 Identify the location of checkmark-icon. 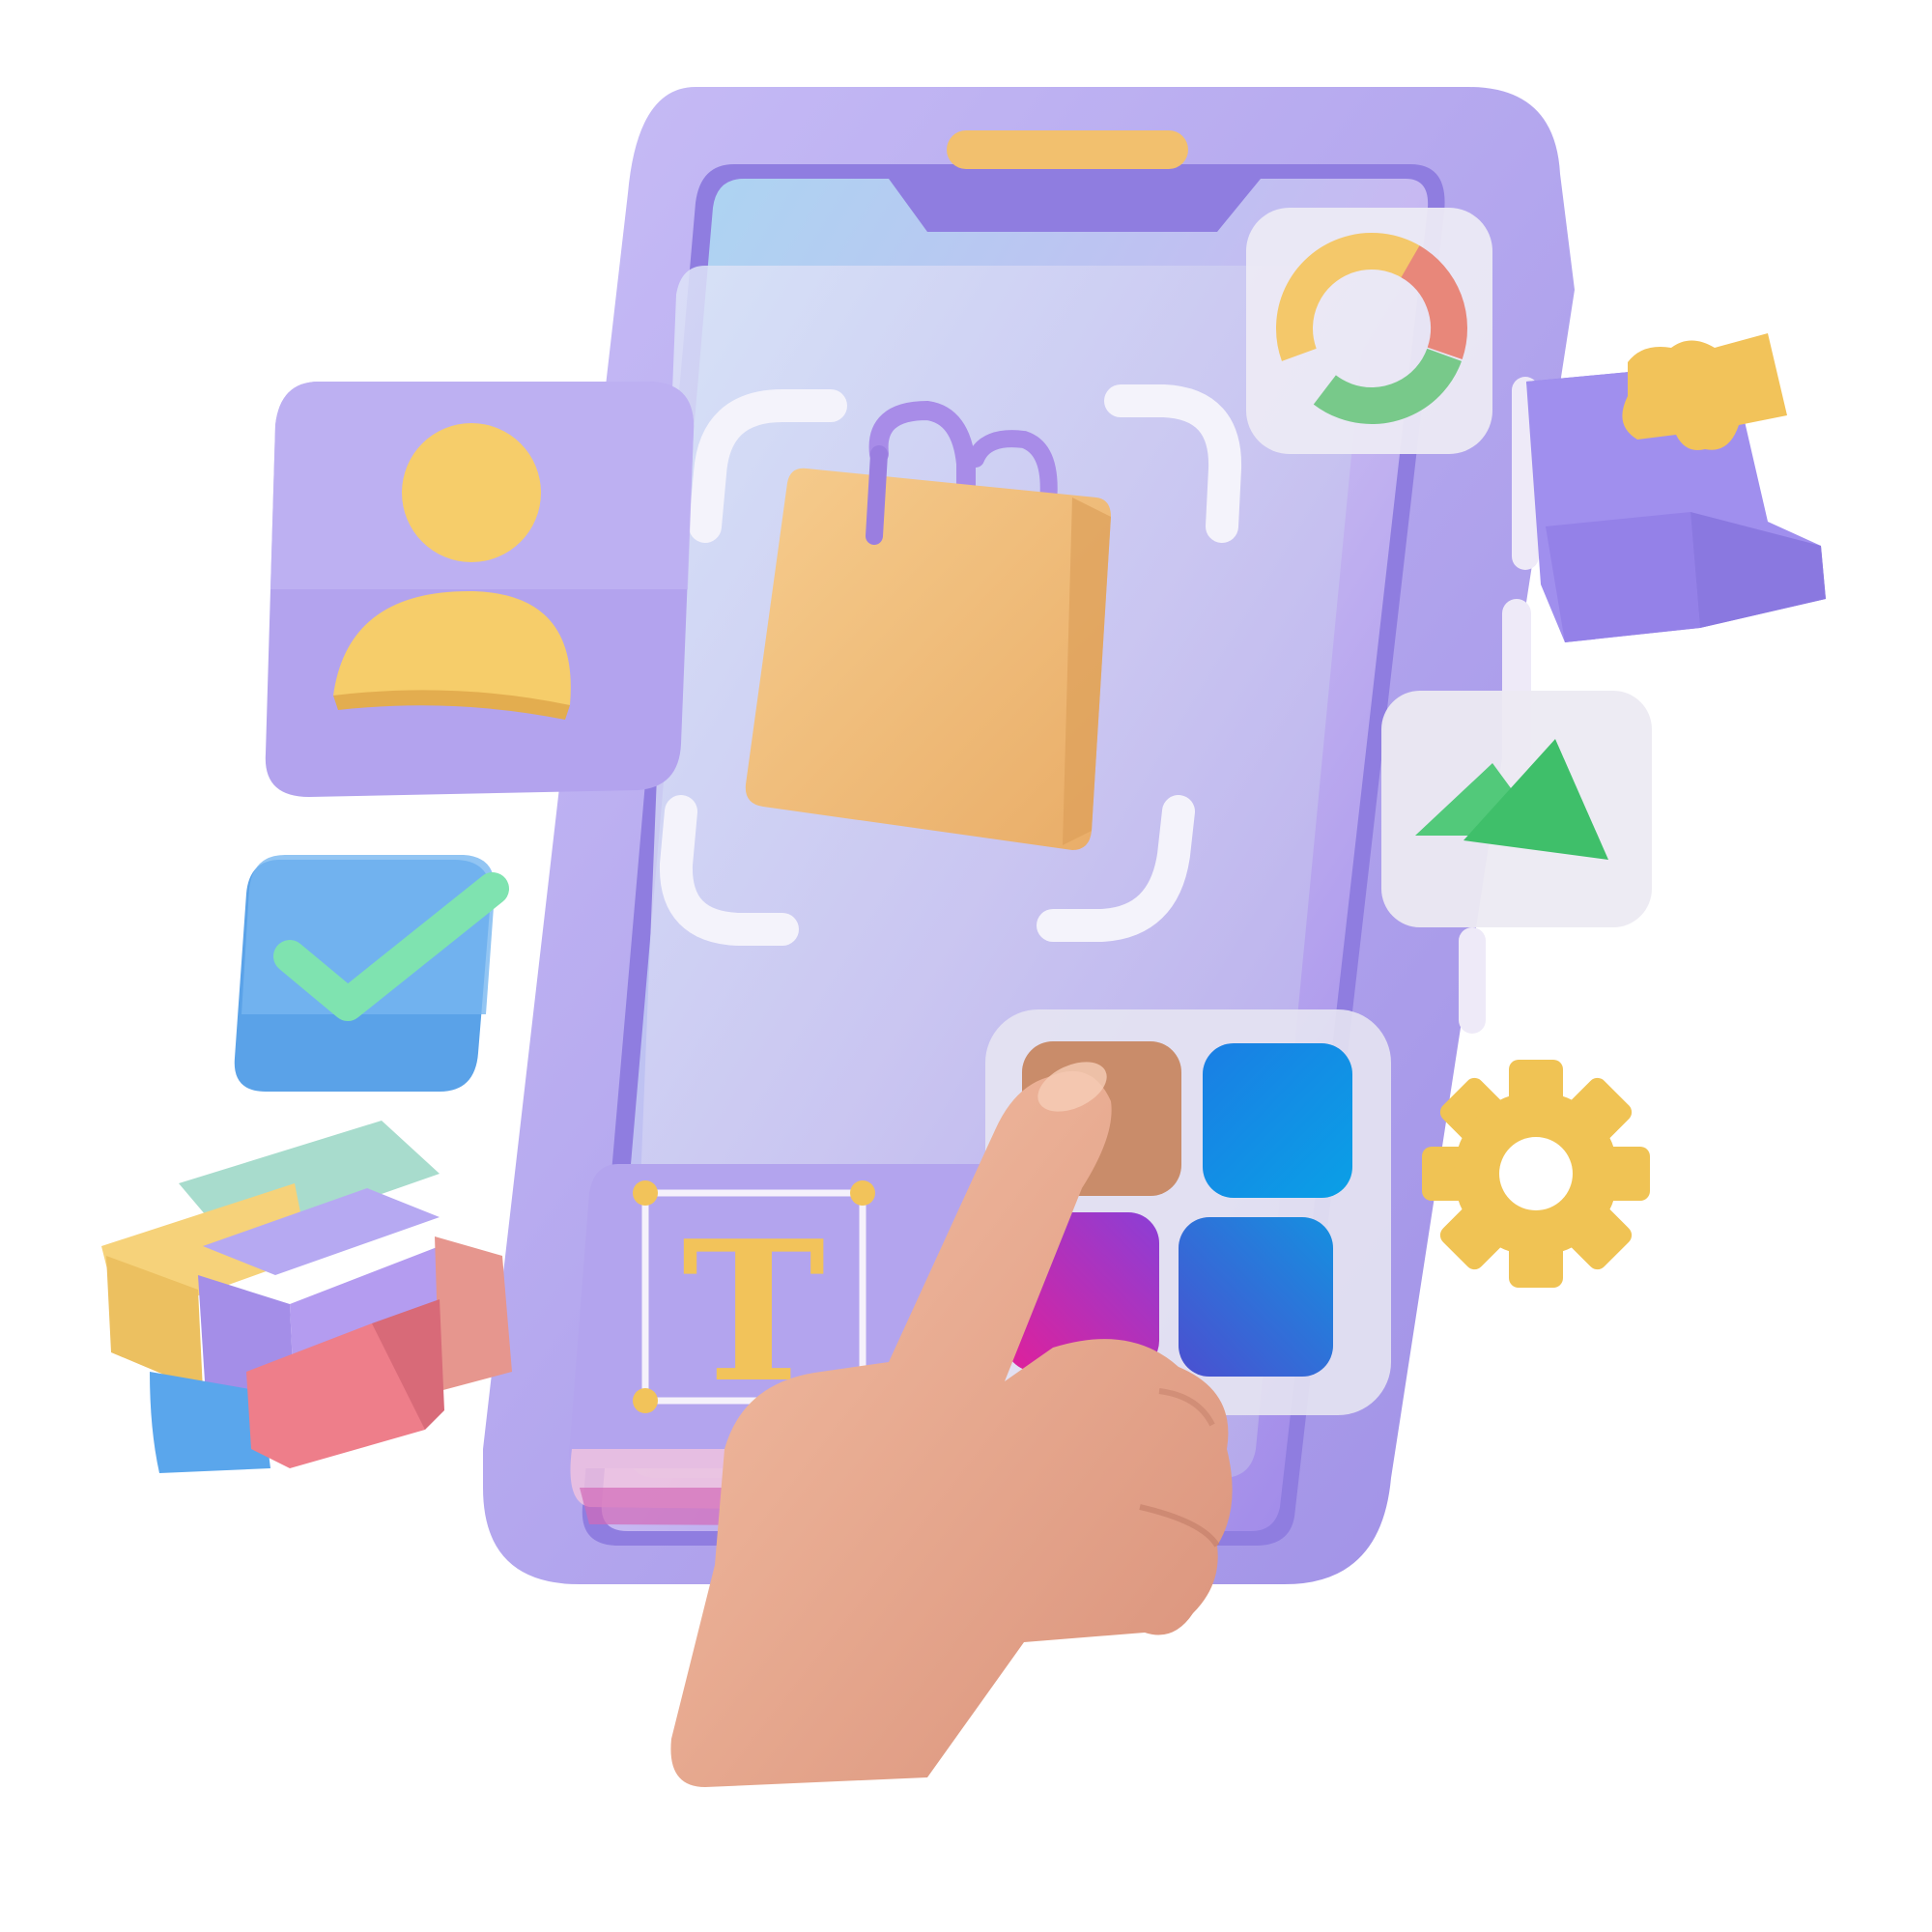
(371, 973).